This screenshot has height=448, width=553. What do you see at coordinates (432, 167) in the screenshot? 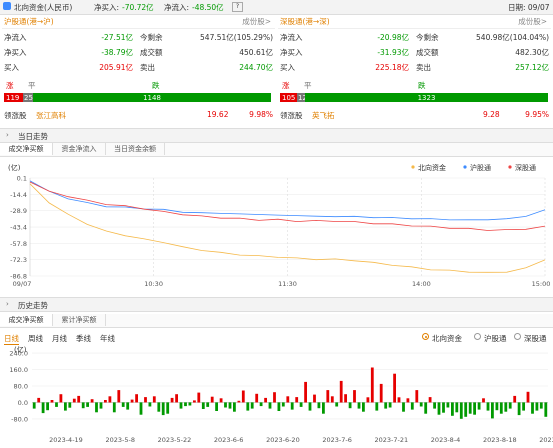
I see `legend-north-label: 北向资金` at bounding box center [432, 167].